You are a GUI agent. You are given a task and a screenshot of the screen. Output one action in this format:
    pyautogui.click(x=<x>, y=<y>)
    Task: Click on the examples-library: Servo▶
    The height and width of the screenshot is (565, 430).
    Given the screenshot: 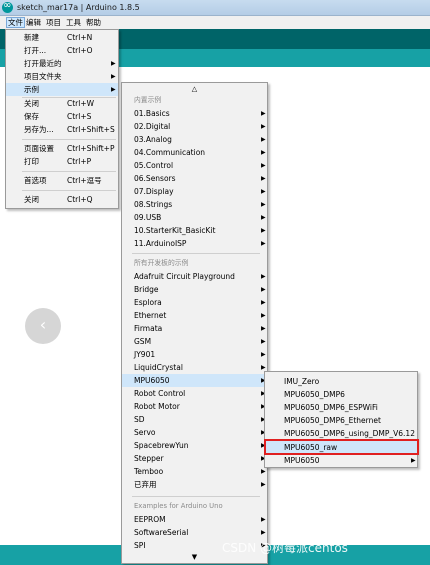 What is the action you would take?
    pyautogui.click(x=194, y=432)
    